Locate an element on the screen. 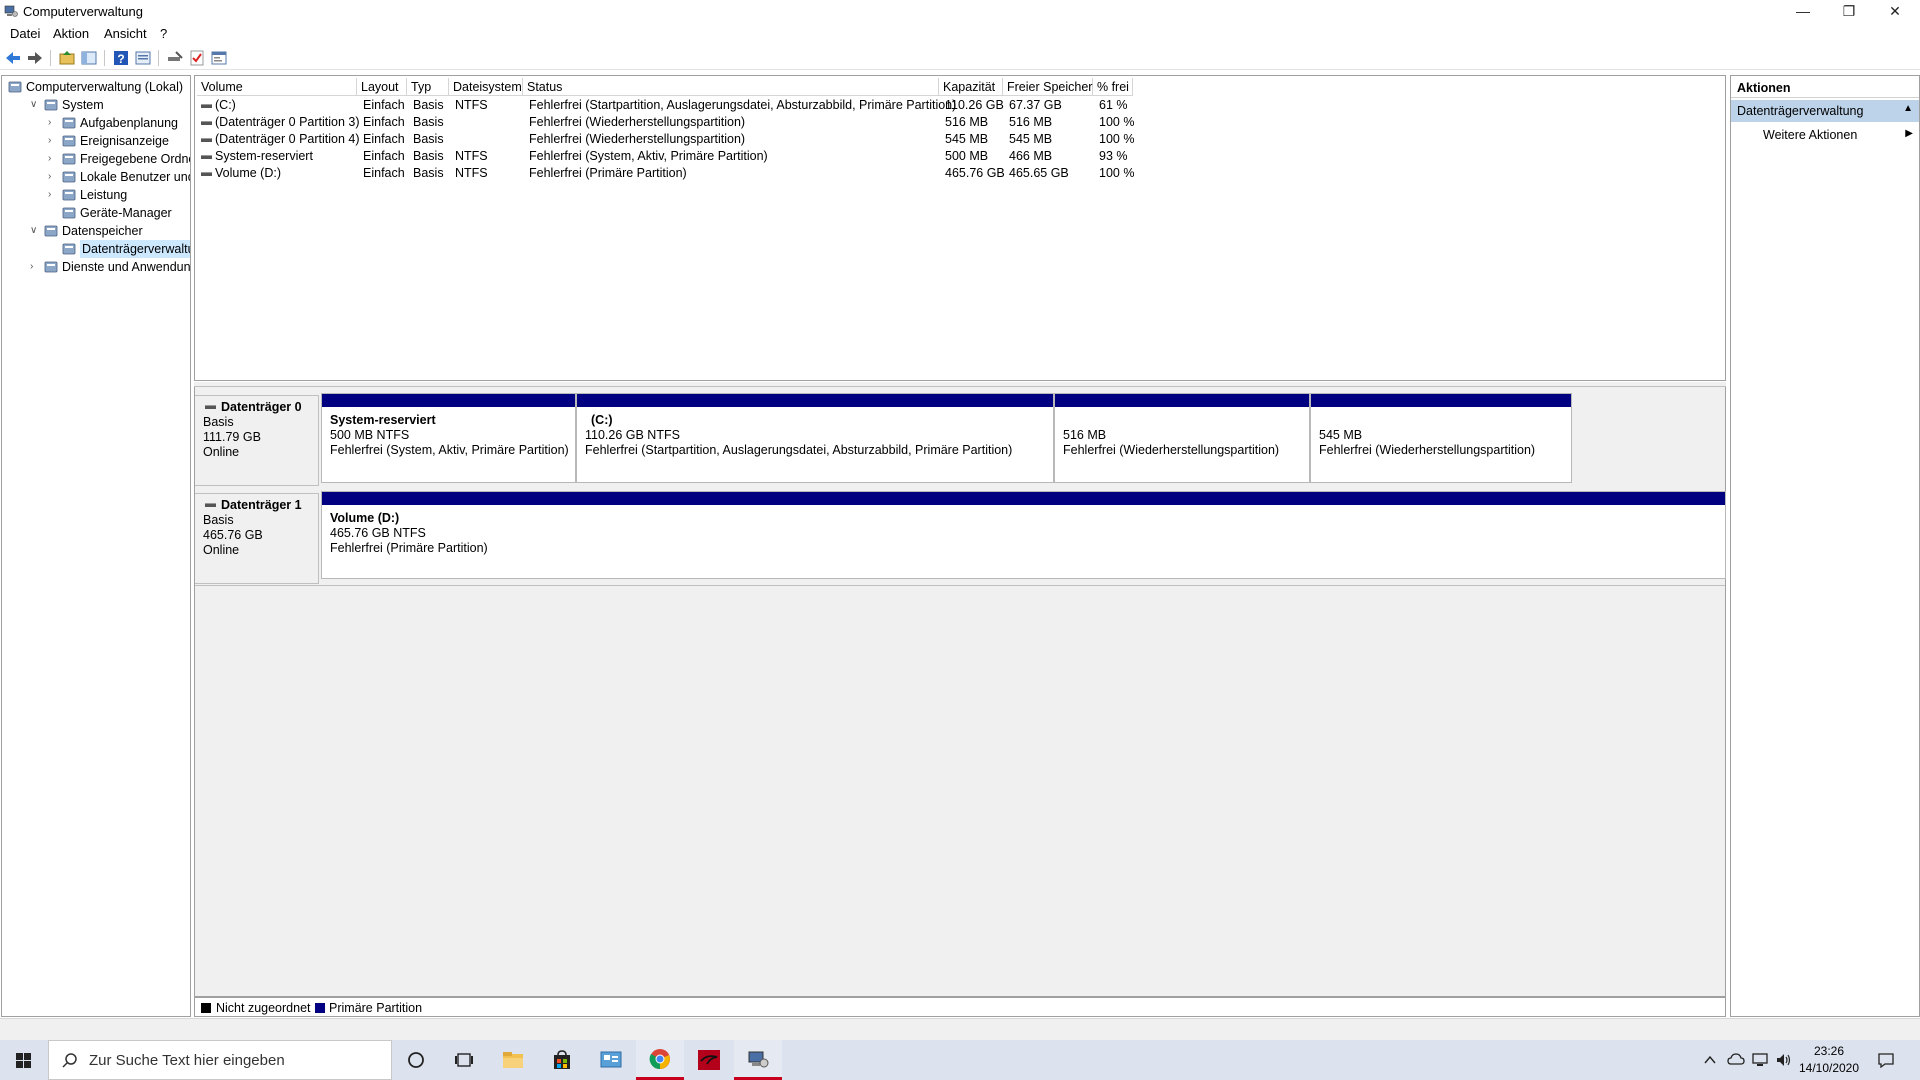 This screenshot has width=1920, height=1080. menu-help: ? is located at coordinates (163, 33).